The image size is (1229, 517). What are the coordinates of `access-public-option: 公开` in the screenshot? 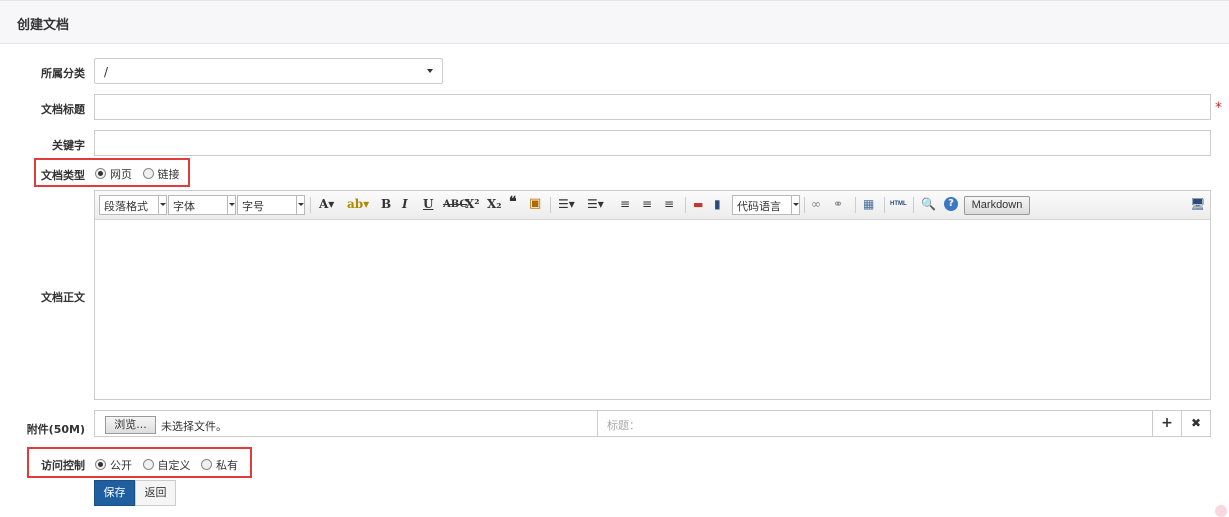 It's located at (113, 465).